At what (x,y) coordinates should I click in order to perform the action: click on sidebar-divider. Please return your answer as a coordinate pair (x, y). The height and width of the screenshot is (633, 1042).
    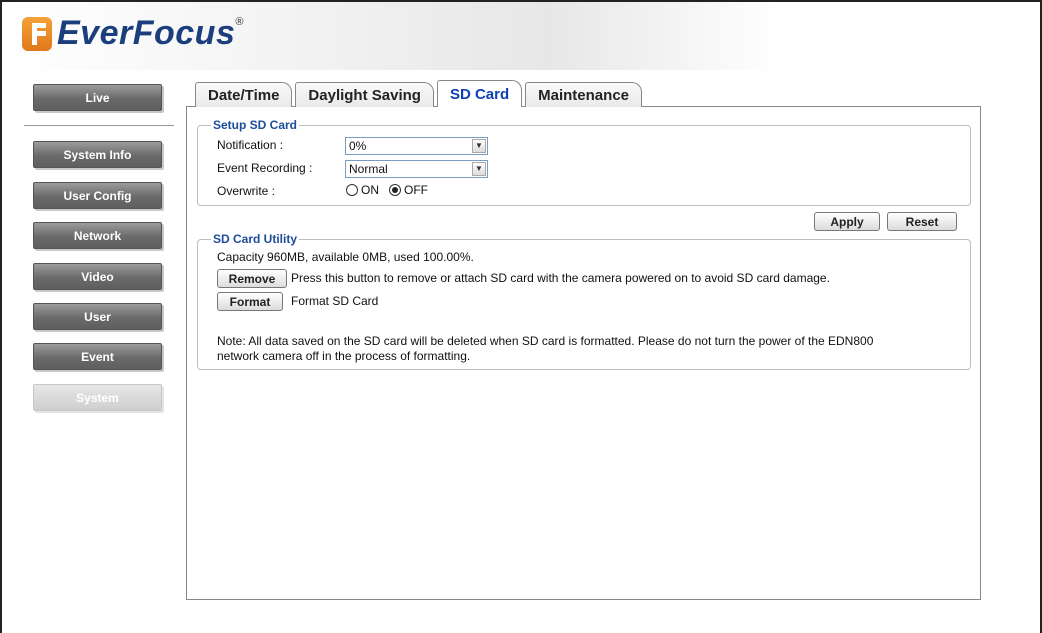
    Looking at the image, I should click on (99, 125).